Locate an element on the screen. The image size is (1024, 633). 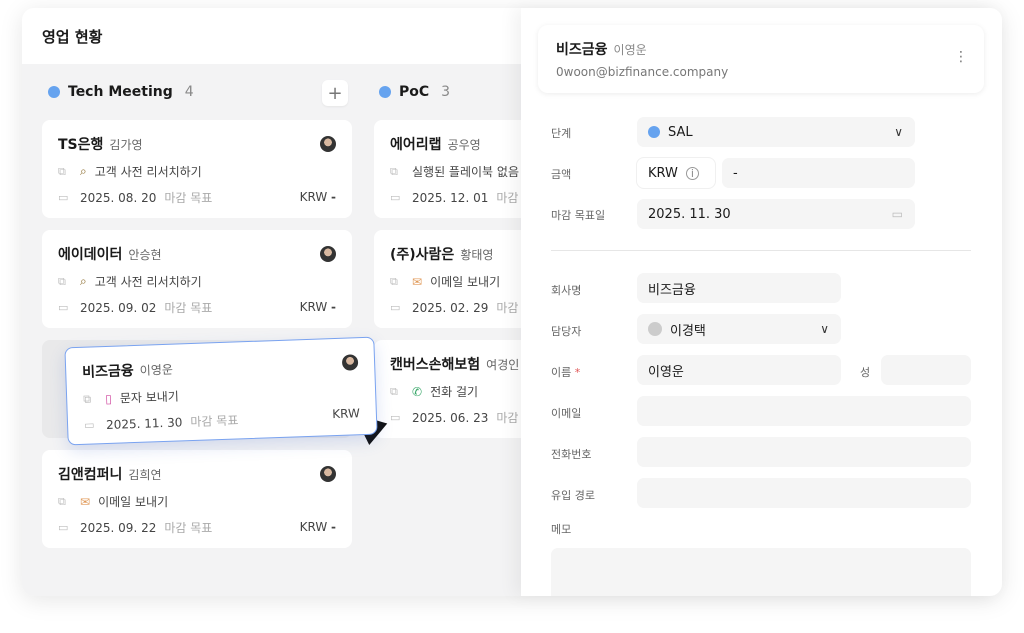
company-input: 비즈금융 is located at coordinates (739, 288).